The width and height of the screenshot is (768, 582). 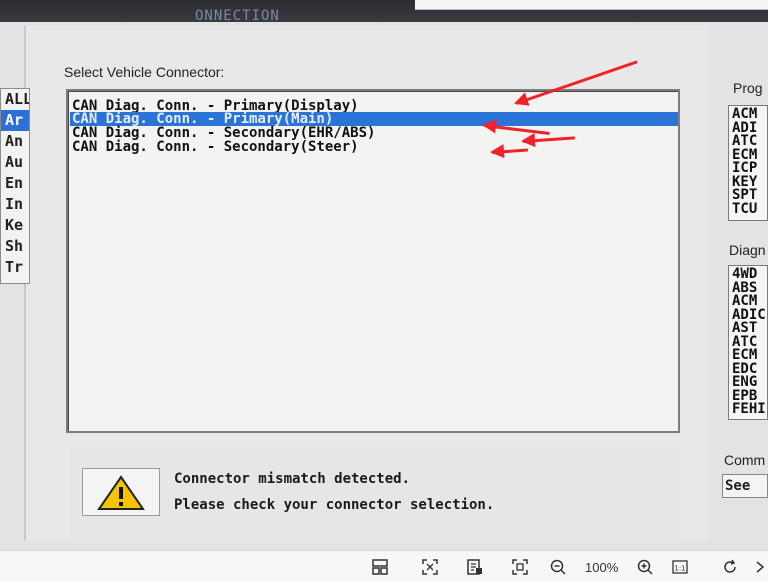 What do you see at coordinates (15, 246) in the screenshot?
I see `left-menu-item: Sh` at bounding box center [15, 246].